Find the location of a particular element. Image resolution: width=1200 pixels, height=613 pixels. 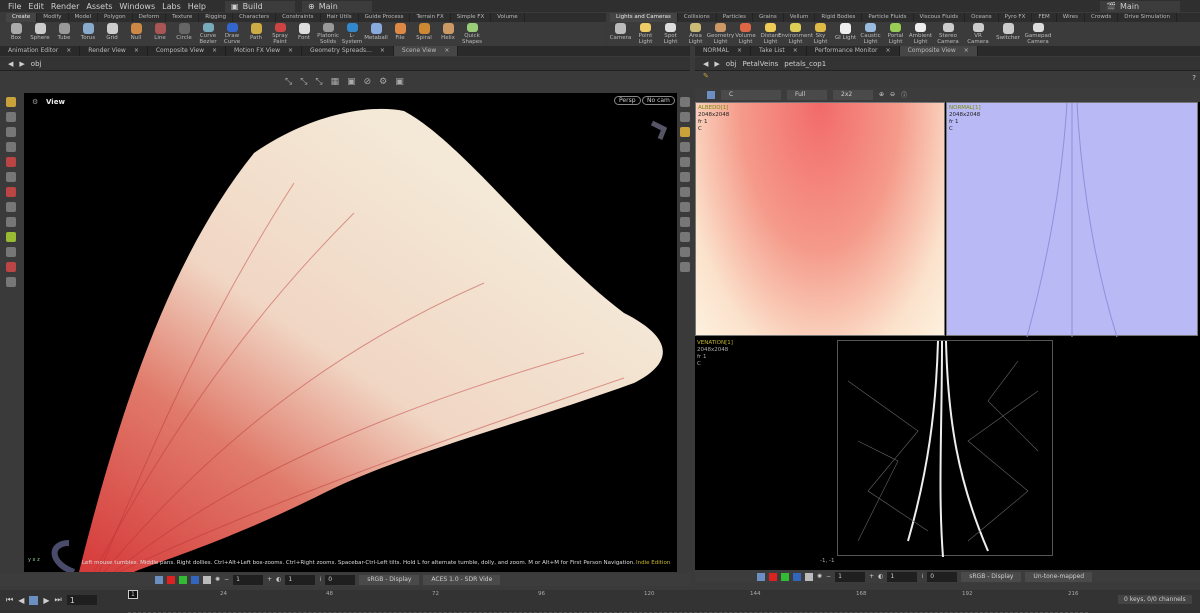

shelf-tool-platonic-solids: Platonic Solids is located at coordinates (328, 33).